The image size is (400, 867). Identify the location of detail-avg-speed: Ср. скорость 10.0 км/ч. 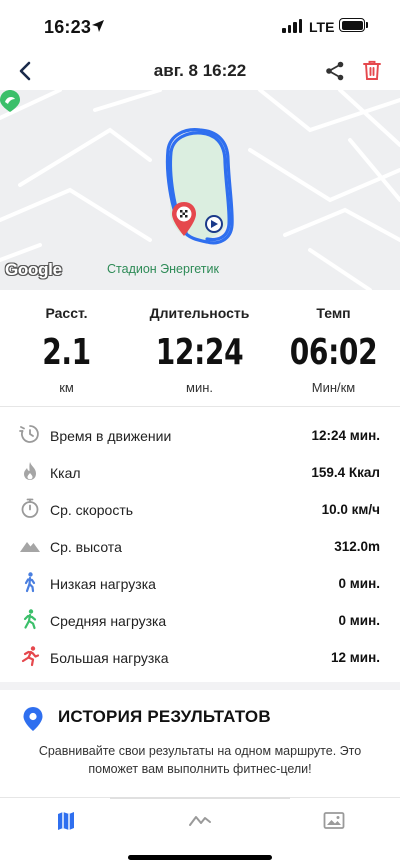
(200, 508).